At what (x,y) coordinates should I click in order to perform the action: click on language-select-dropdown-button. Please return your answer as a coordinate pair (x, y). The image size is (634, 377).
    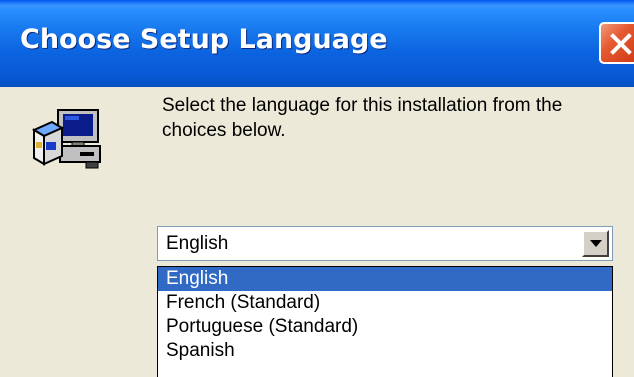
    Looking at the image, I should click on (595, 243).